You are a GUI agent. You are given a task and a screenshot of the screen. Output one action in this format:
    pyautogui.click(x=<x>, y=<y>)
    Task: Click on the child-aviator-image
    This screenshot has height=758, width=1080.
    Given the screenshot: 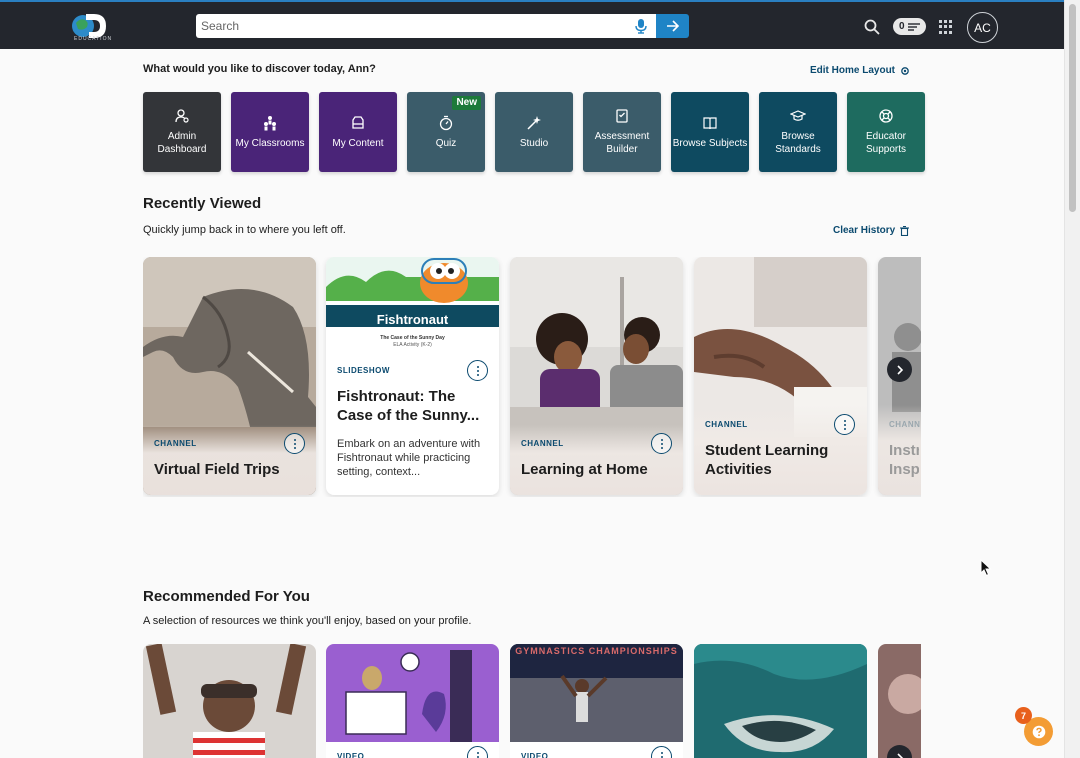 What is the action you would take?
    pyautogui.click(x=229, y=701)
    